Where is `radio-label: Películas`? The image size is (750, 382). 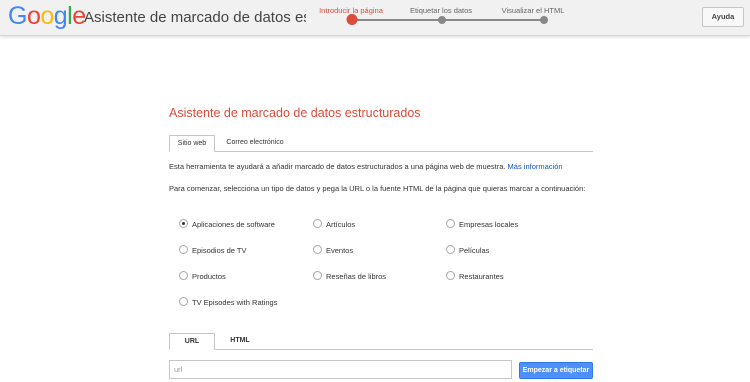 radio-label: Películas is located at coordinates (474, 250).